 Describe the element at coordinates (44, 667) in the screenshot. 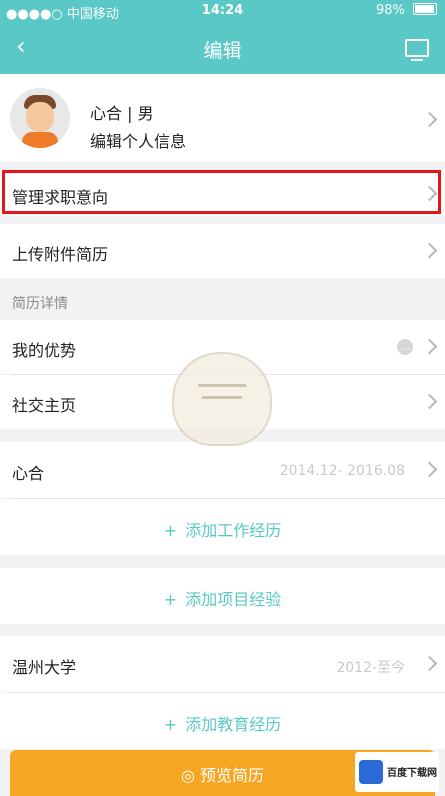

I see `education-school: 温州大学` at that location.